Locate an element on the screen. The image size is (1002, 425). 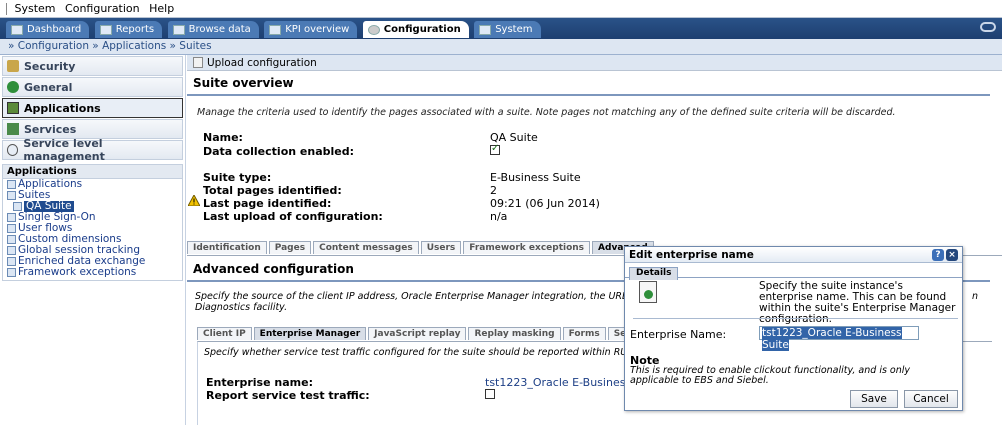
enterprise-name-label: Enterprise name: is located at coordinates (259, 382).